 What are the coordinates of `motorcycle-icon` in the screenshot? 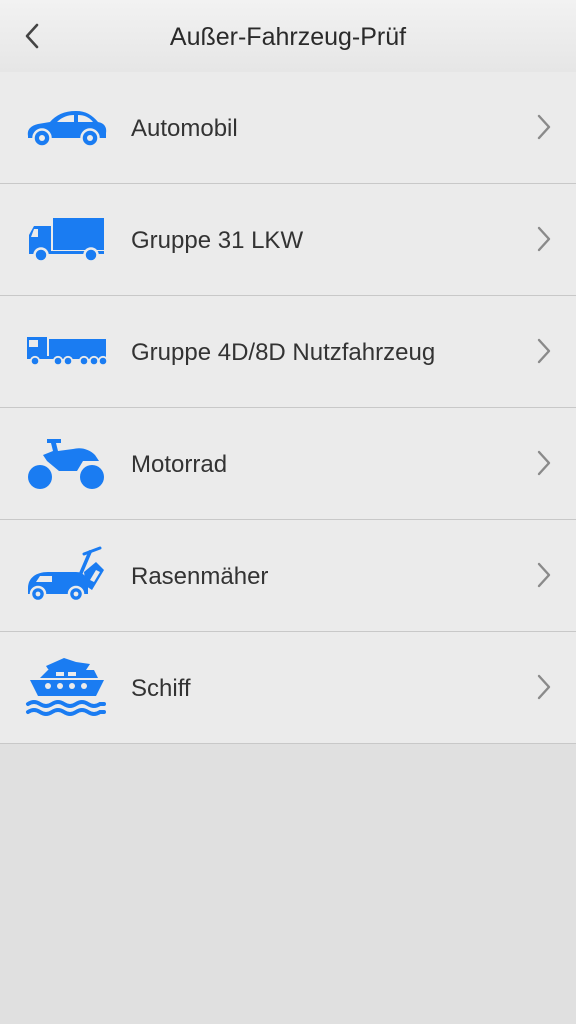 It's located at (66, 463).